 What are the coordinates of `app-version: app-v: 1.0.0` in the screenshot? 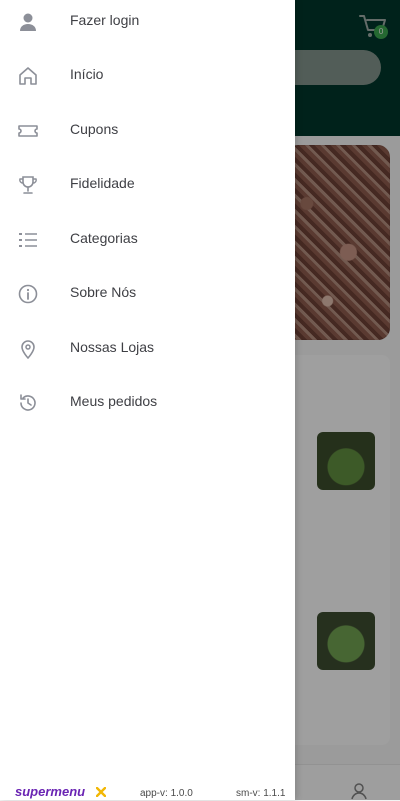 It's located at (166, 793).